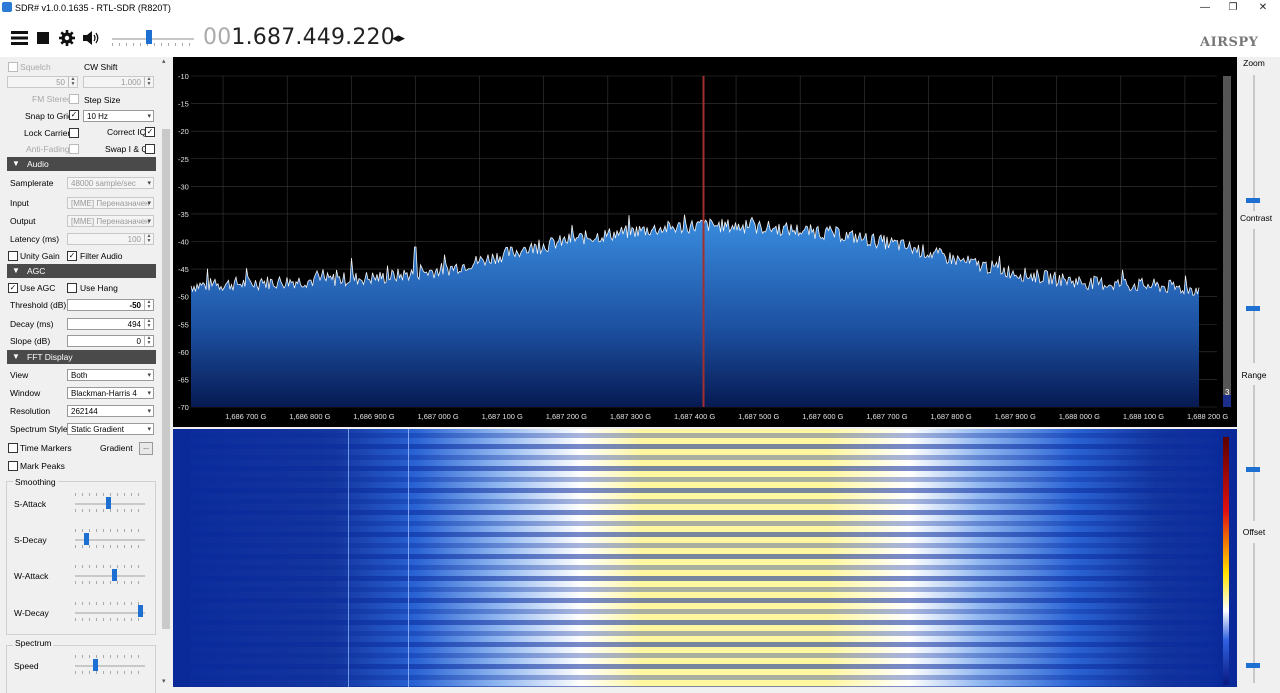  Describe the element at coordinates (79, 375) in the screenshot. I see `view-value: Both` at that location.